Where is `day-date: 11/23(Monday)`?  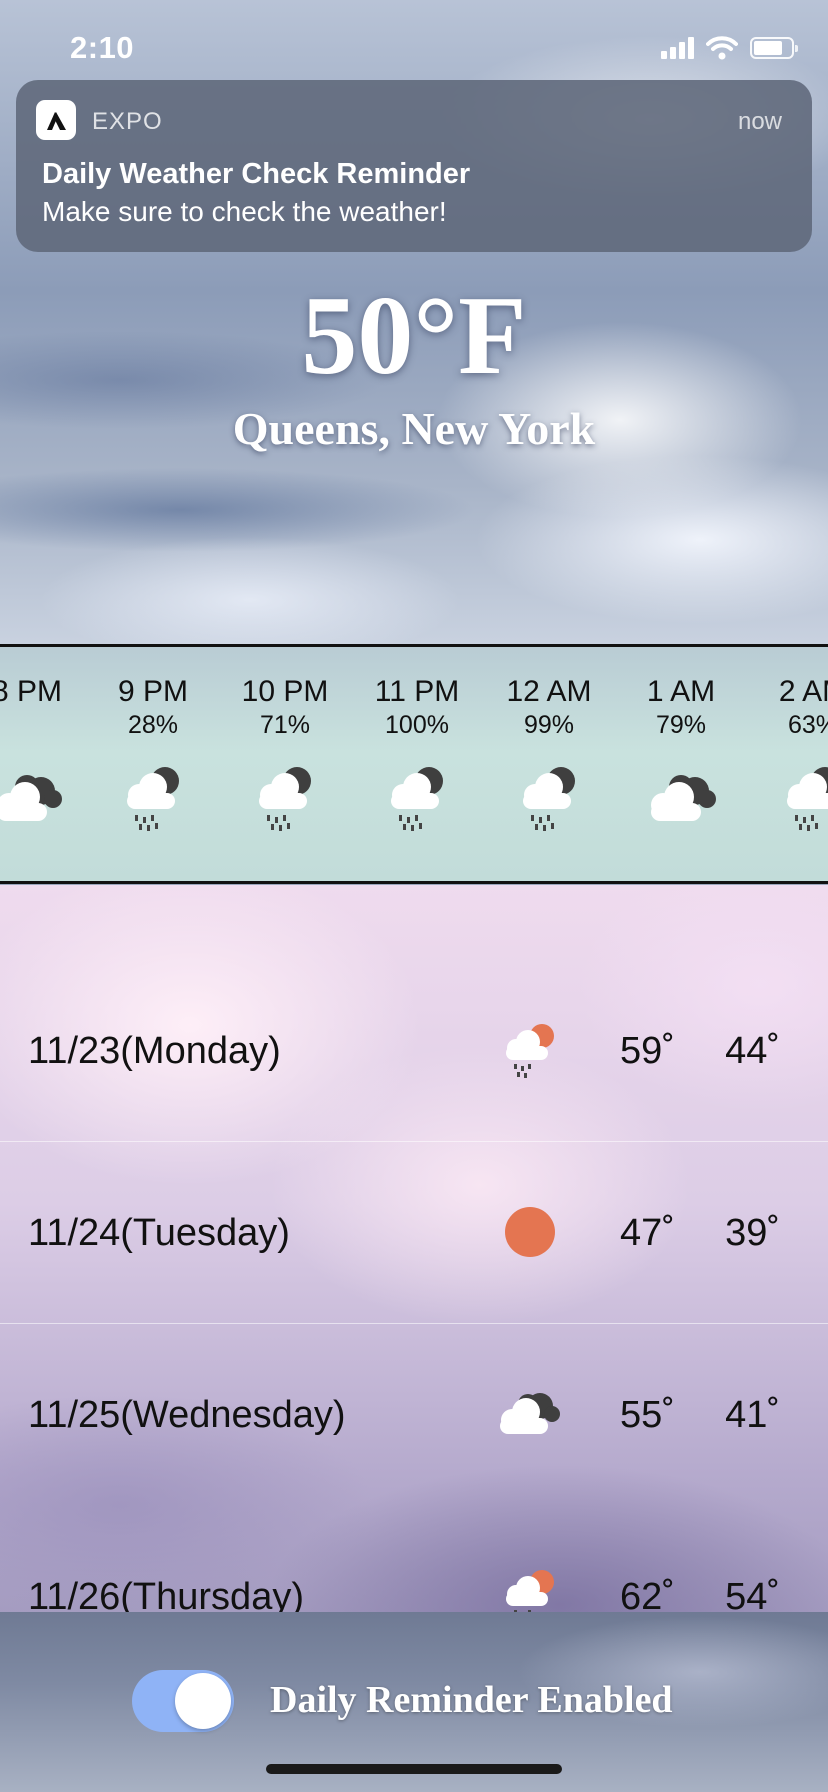 day-date: 11/23(Monday) is located at coordinates (154, 1051).